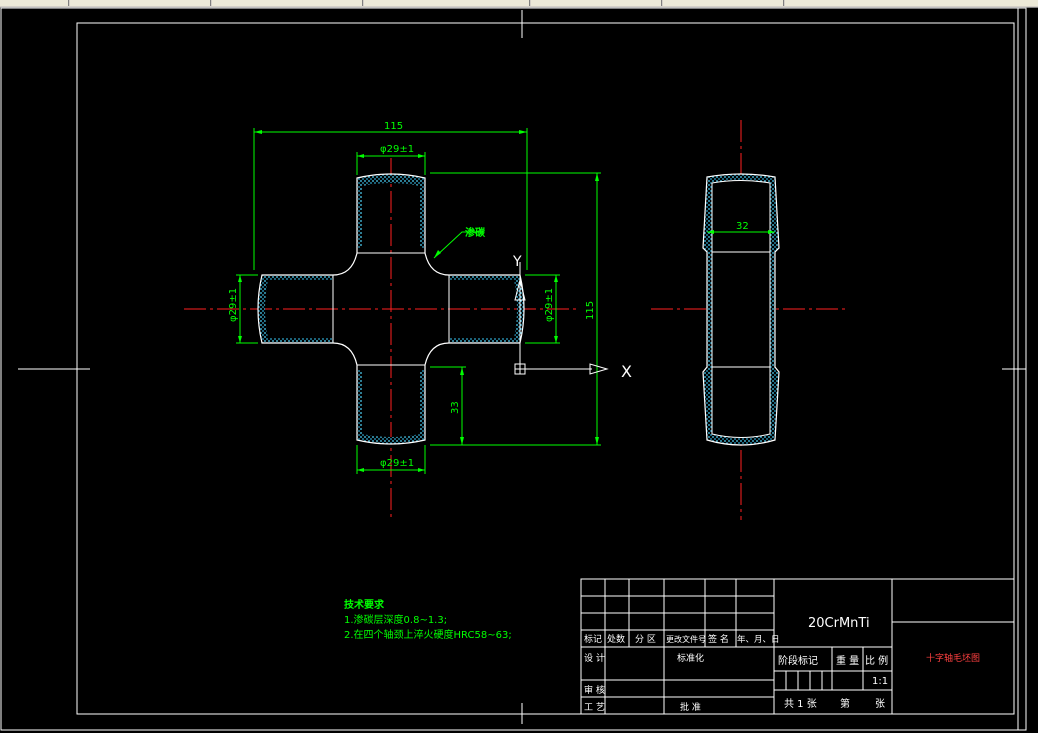  What do you see at coordinates (593, 639) in the screenshot?
I see `tb-header-mark: 标记` at bounding box center [593, 639].